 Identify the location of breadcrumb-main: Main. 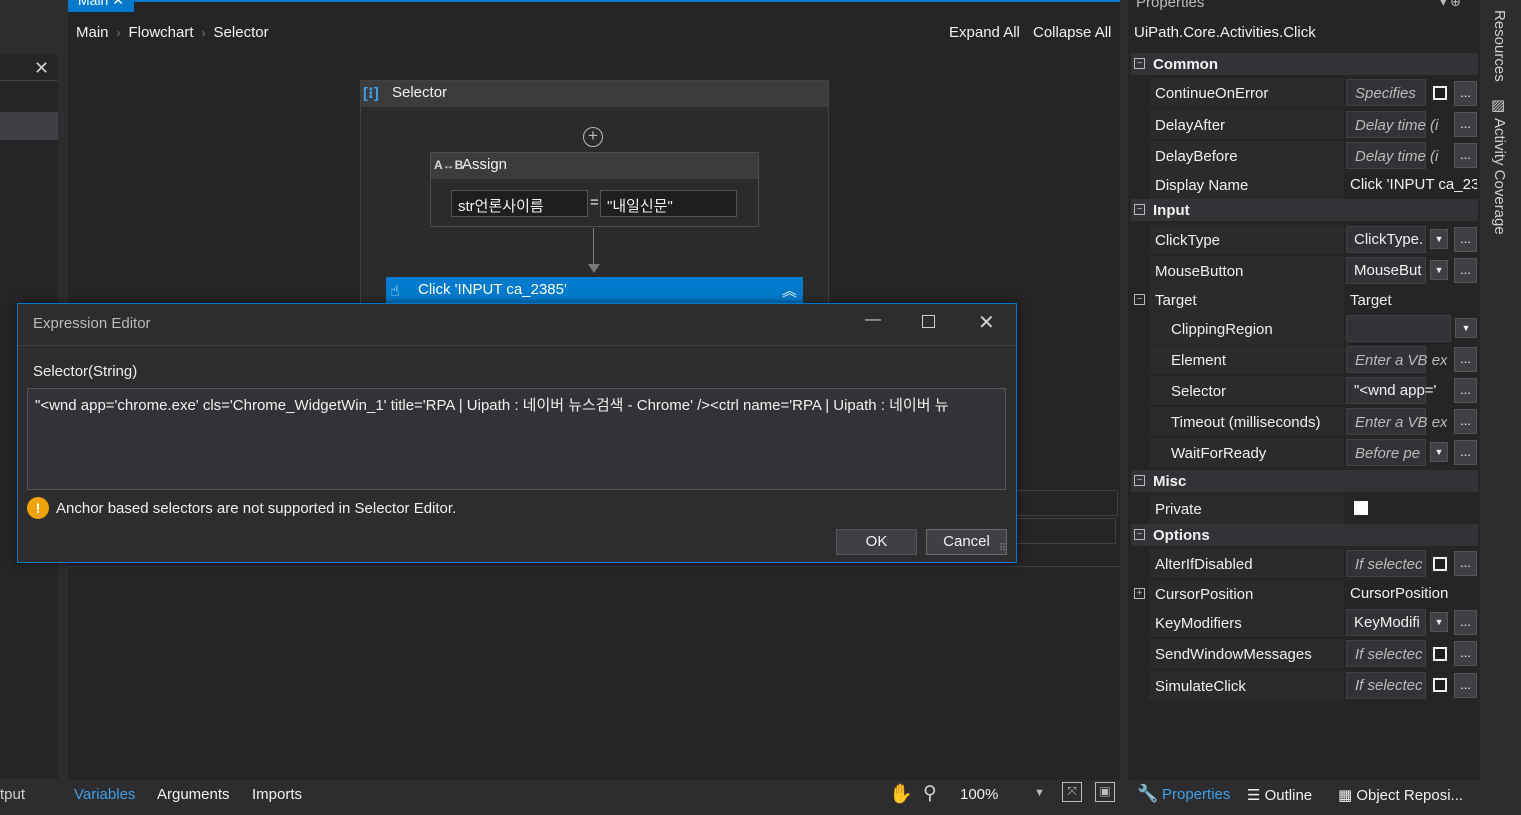
(92, 32).